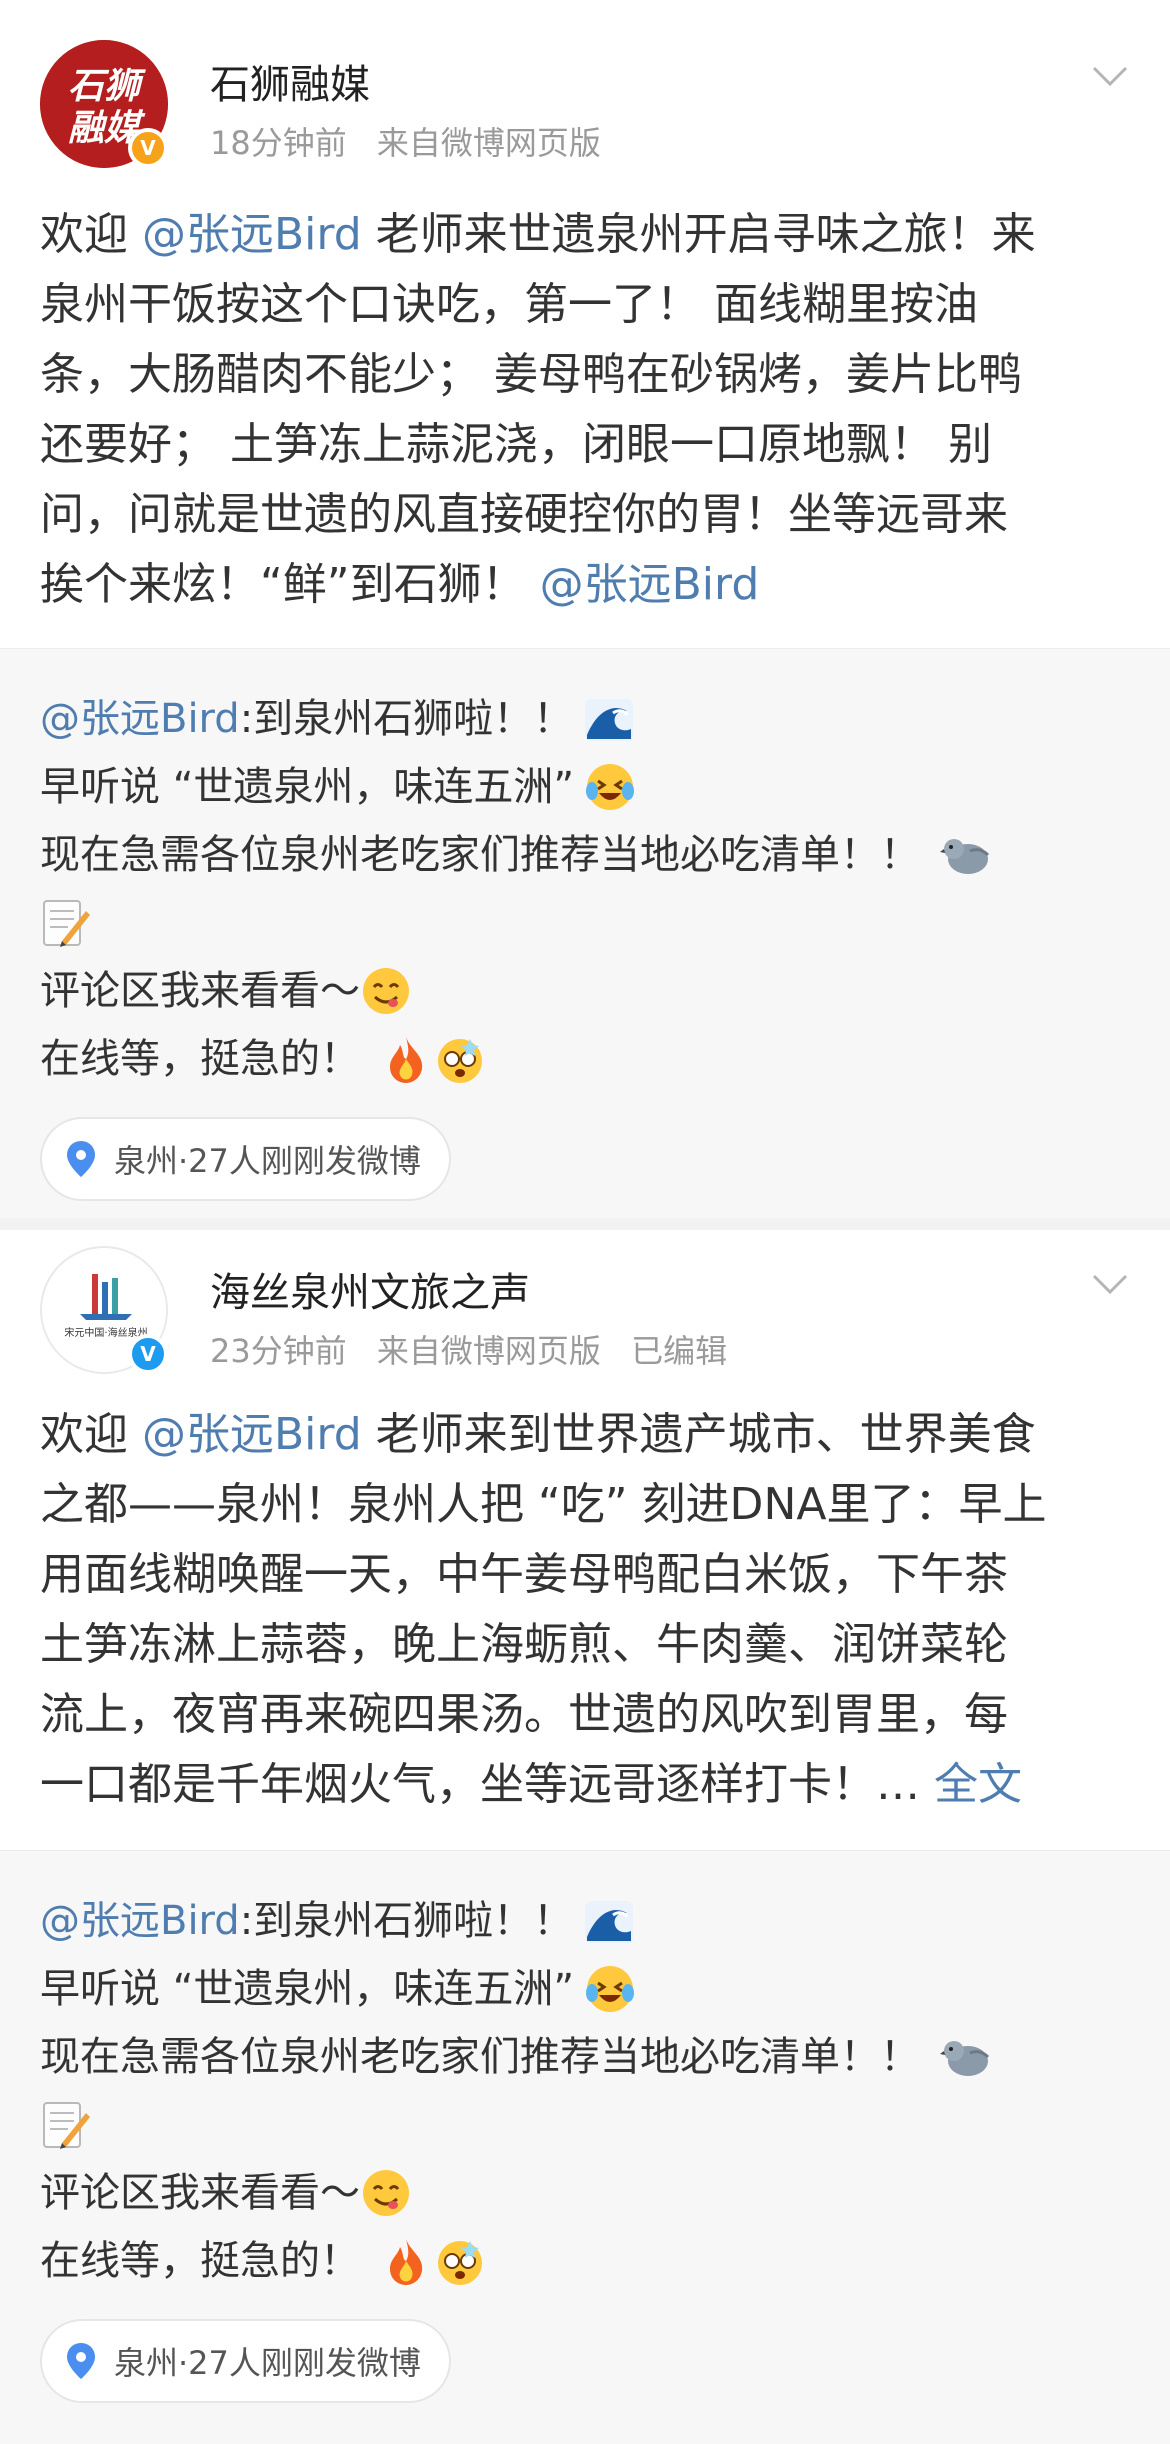 The image size is (1170, 2444). I want to click on post-body-line: 条，大肠醋肉不能少； 姜母鸭在砂锅烤，姜片比鸭, so click(531, 374).